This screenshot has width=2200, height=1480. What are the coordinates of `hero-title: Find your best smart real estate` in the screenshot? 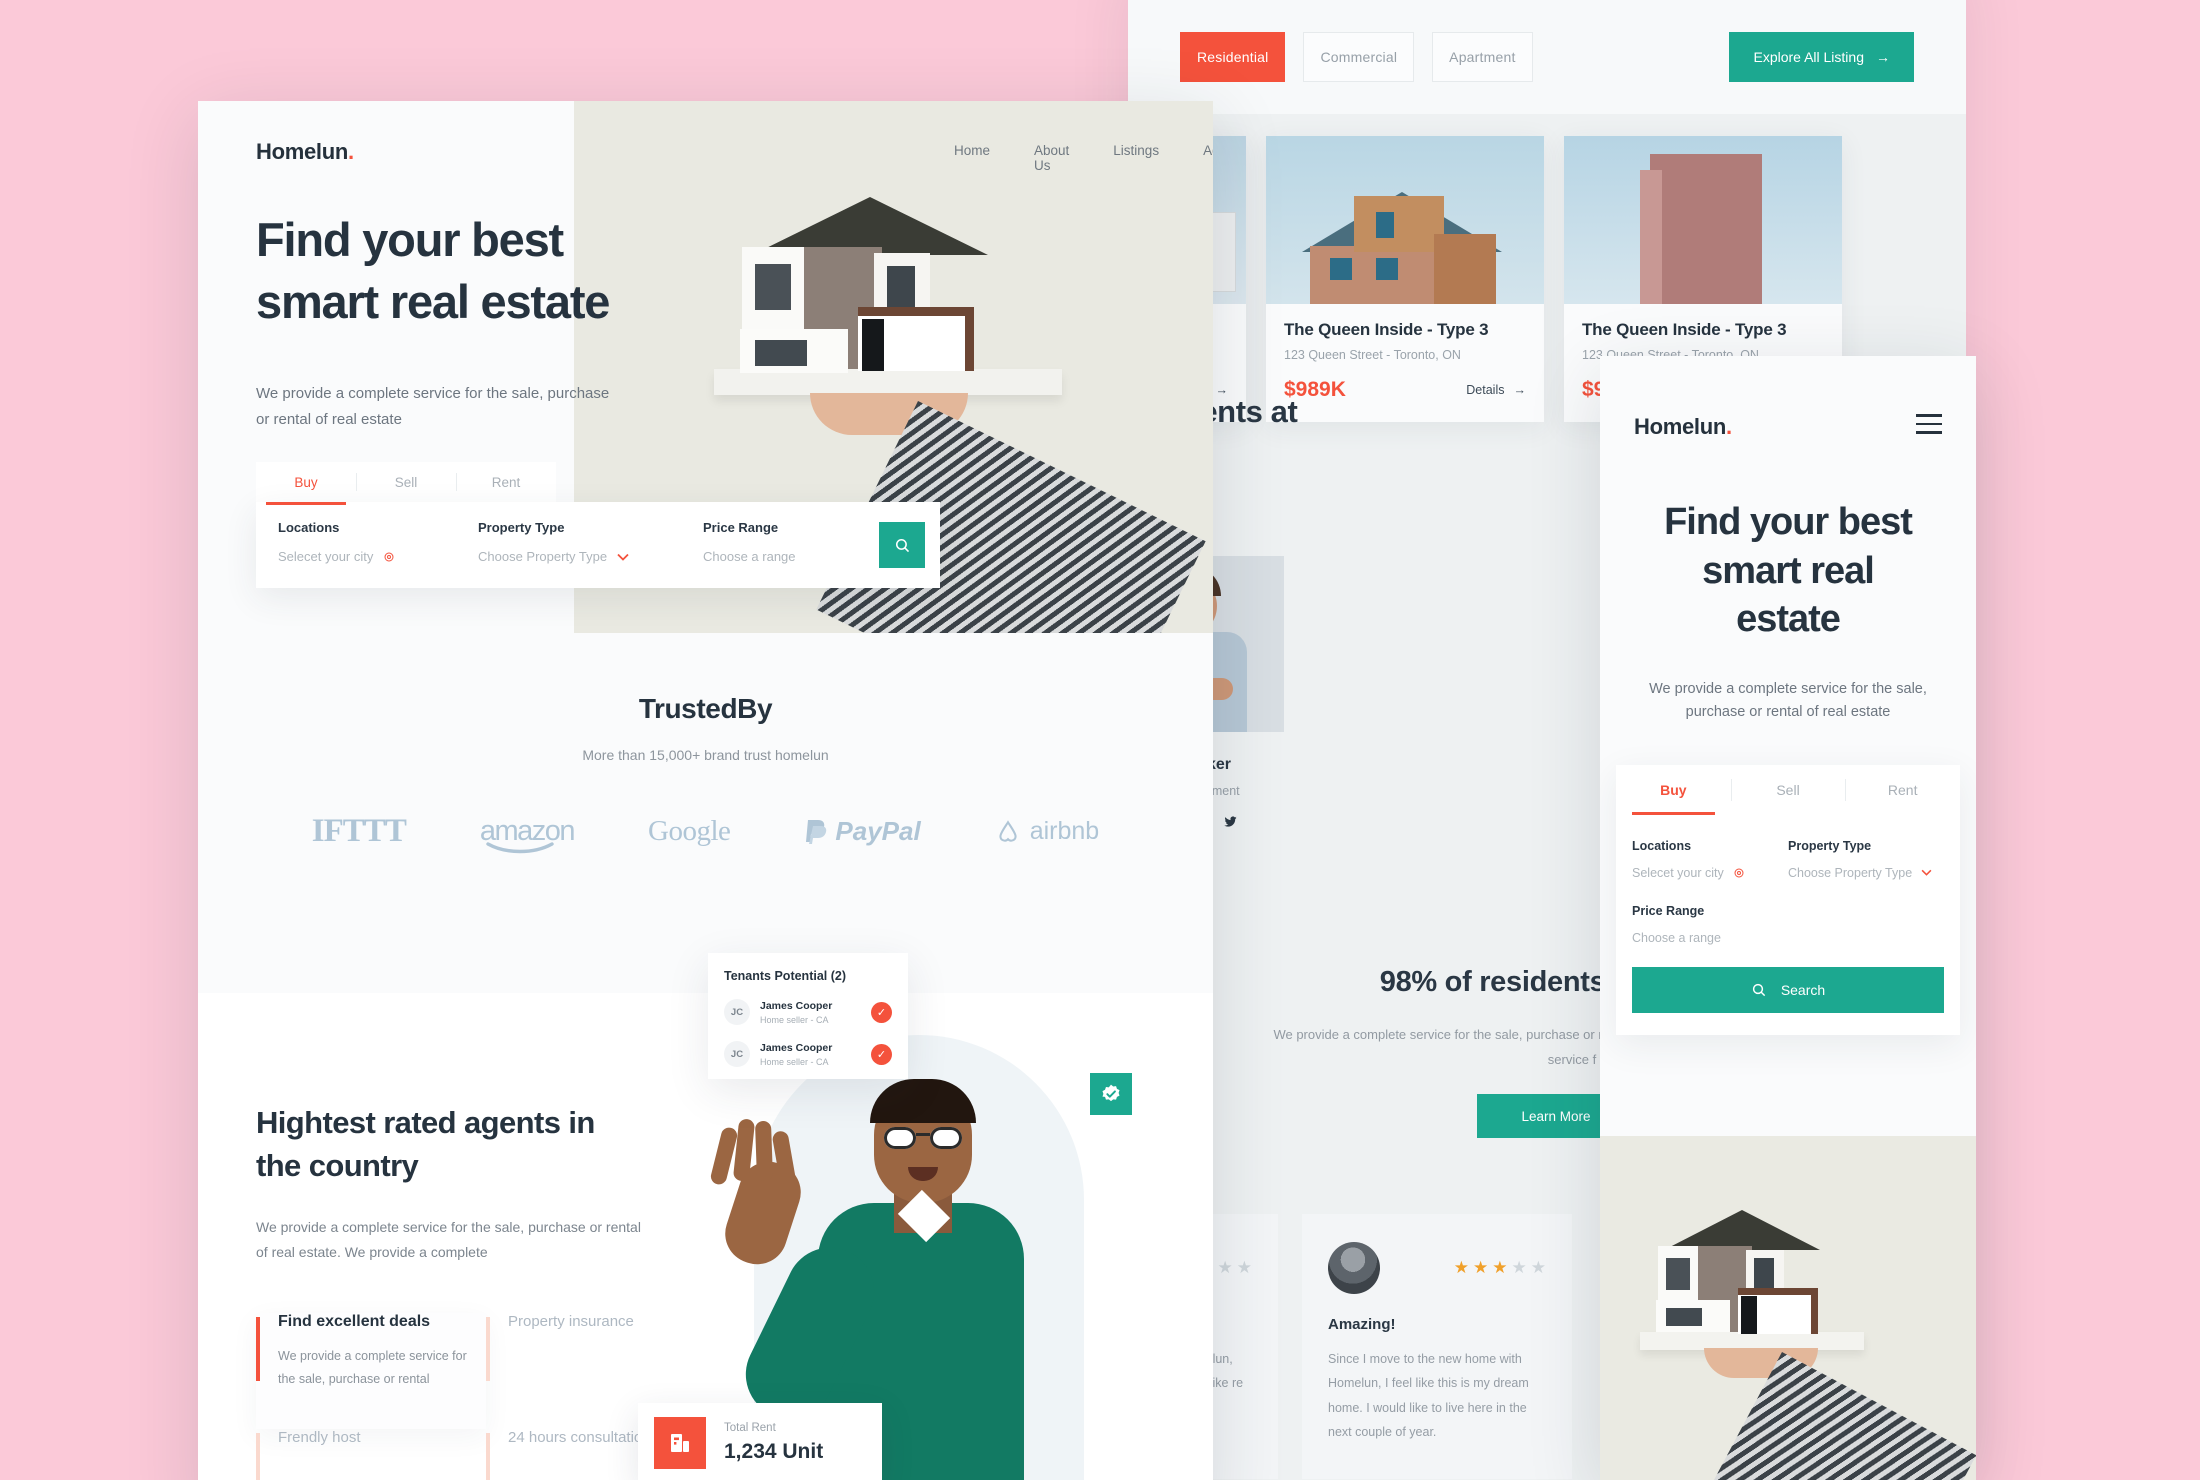 It's located at (536, 271).